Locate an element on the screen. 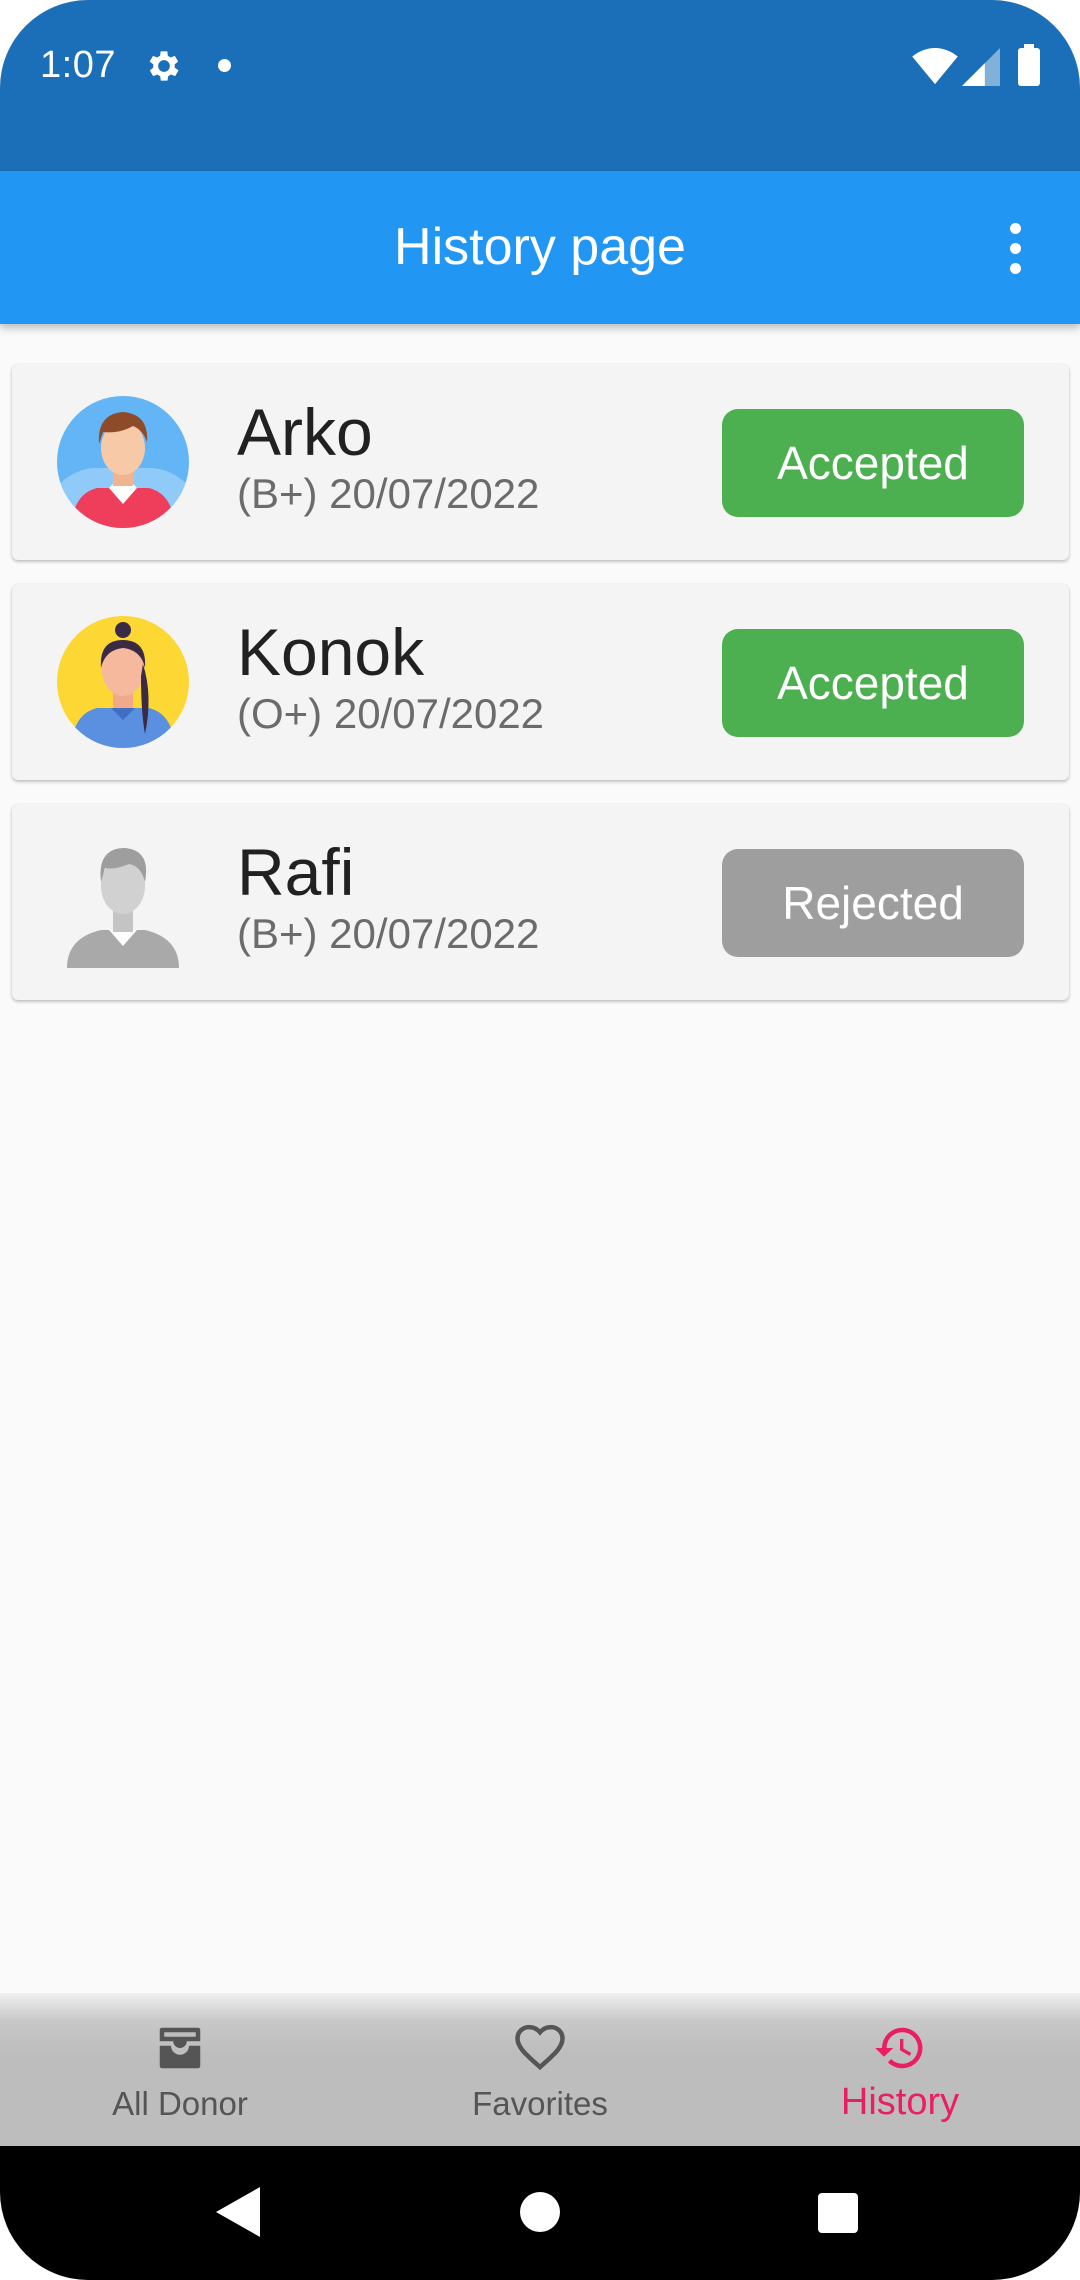 The image size is (1080, 2280). male-avatar-icon is located at coordinates (123, 462).